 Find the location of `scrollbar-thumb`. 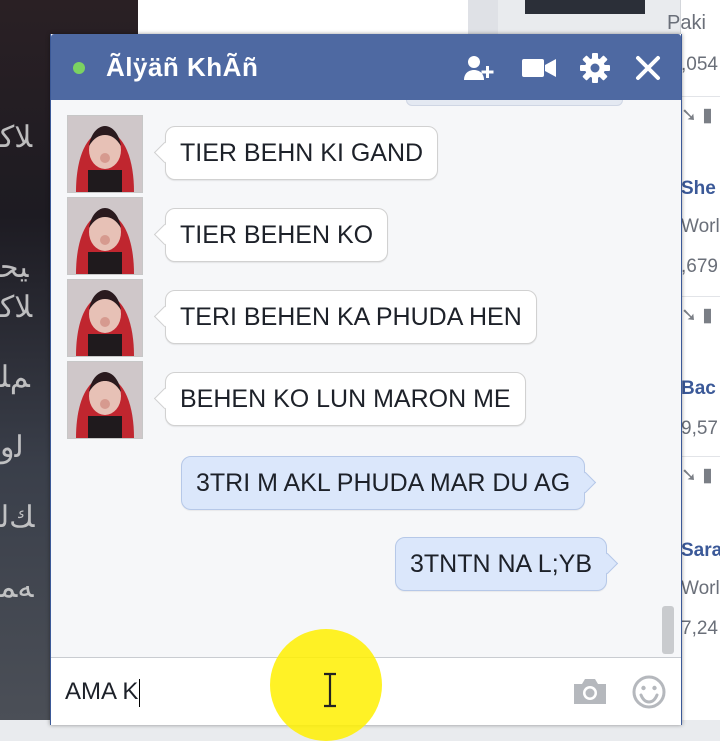

scrollbar-thumb is located at coordinates (668, 630).